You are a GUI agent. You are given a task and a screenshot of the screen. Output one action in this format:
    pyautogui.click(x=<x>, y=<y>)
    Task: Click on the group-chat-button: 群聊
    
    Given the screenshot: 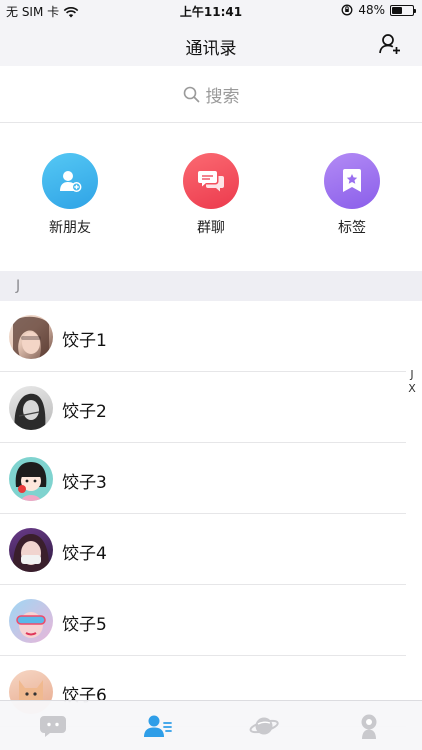 What is the action you would take?
    pyautogui.click(x=211, y=195)
    